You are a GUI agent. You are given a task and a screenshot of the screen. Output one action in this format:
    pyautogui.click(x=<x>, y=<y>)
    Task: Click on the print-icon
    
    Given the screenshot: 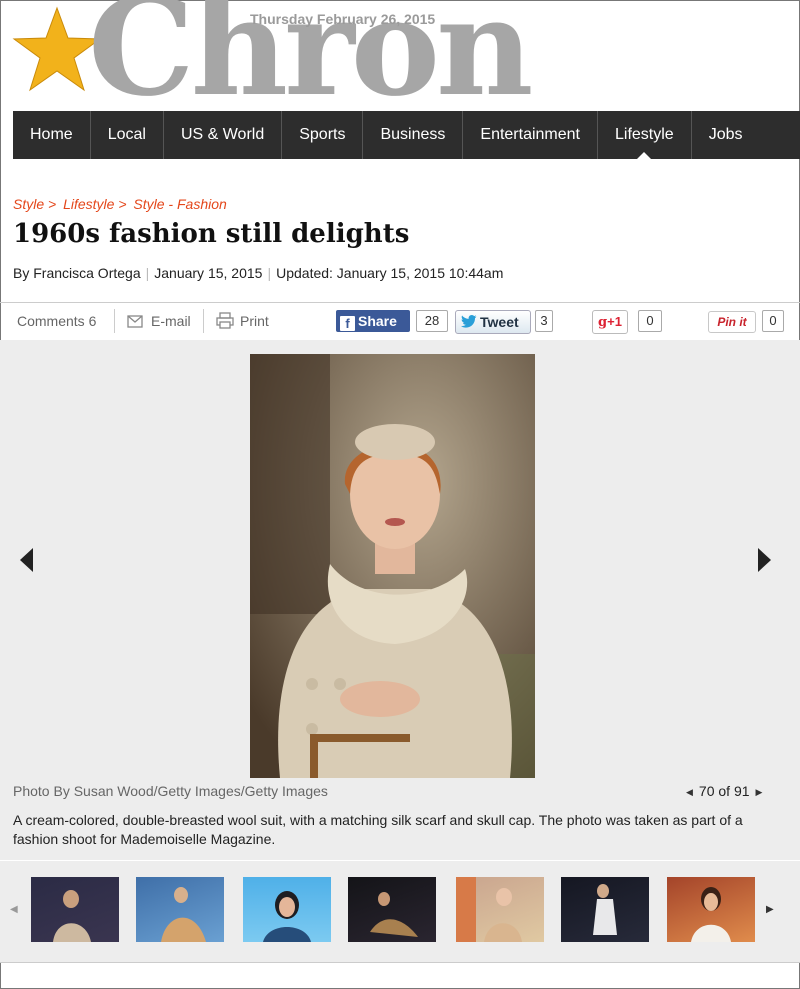 What is the action you would take?
    pyautogui.click(x=225, y=320)
    